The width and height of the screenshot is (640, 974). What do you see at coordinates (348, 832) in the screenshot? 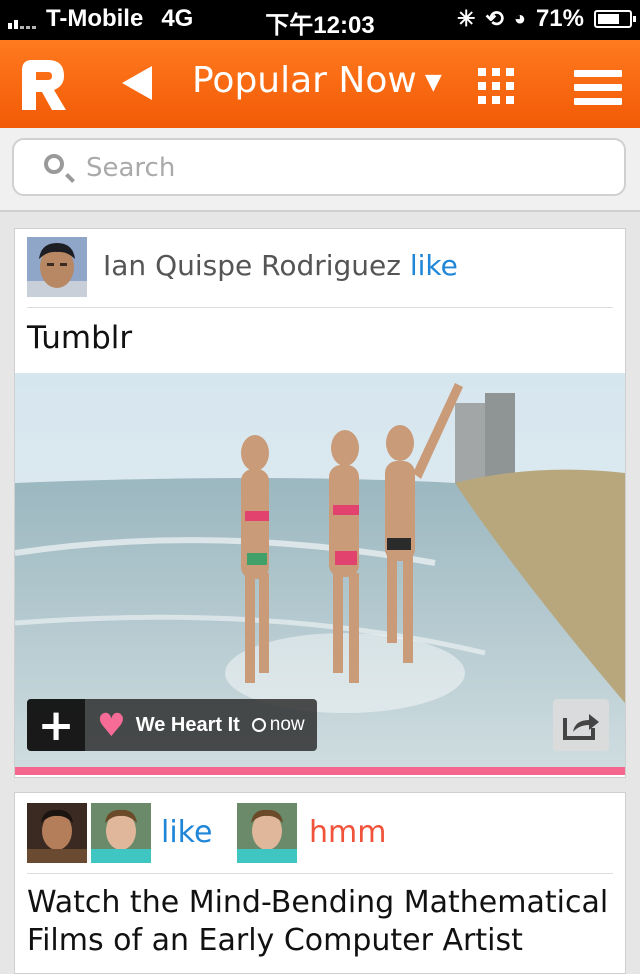
I see `reaction-label: hmm` at bounding box center [348, 832].